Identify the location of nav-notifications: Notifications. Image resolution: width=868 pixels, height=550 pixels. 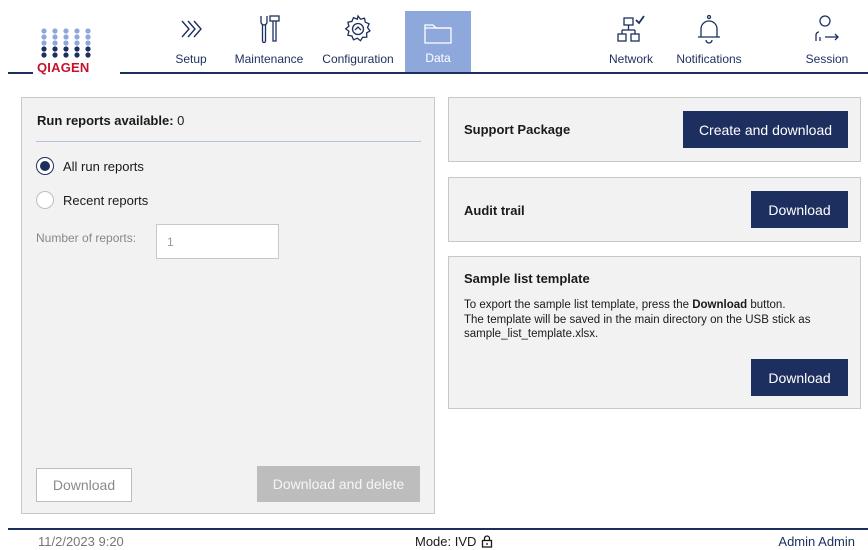
(709, 42).